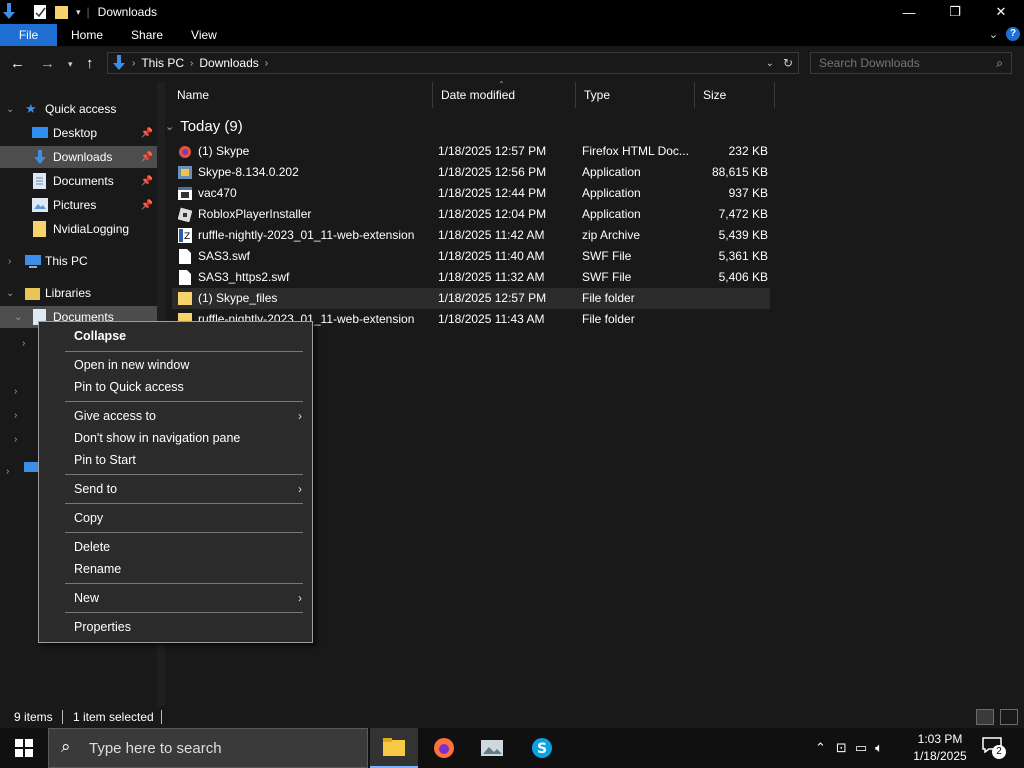  I want to click on photos-icon, so click(492, 748).